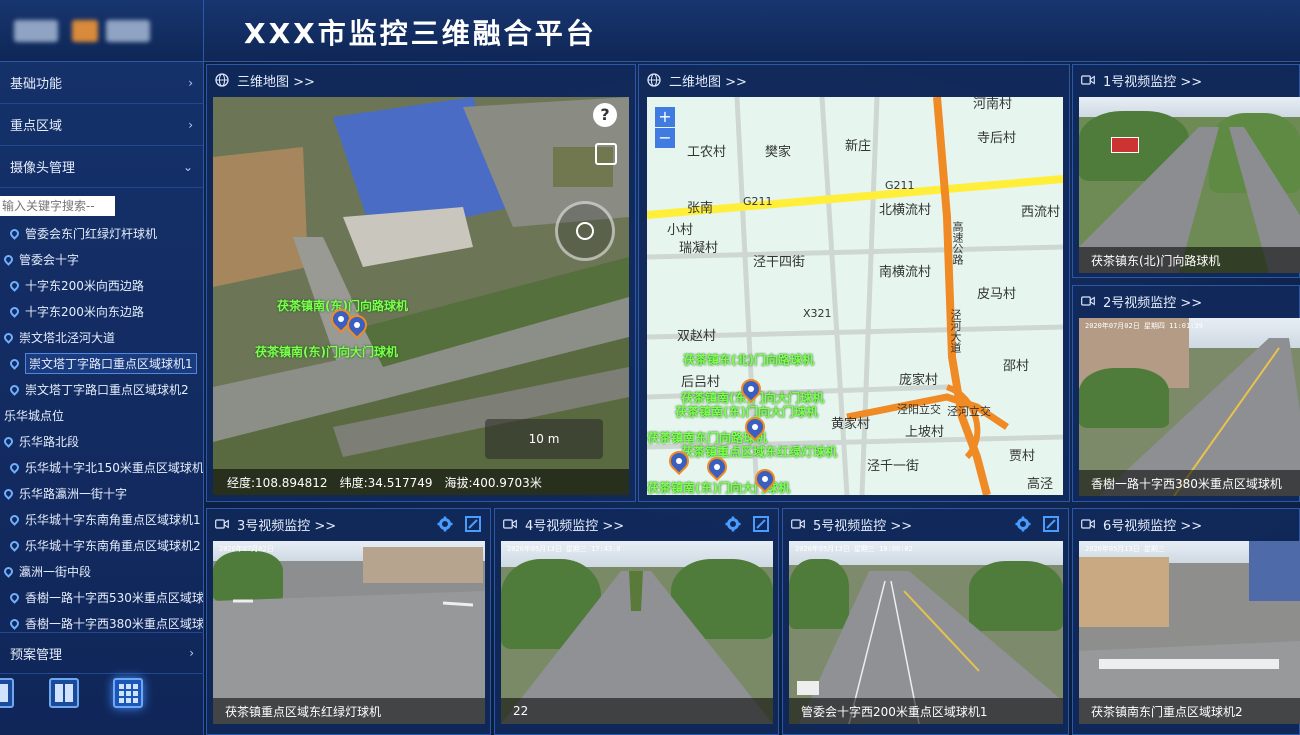  Describe the element at coordinates (680, 230) in the screenshot. I see `map-place-label: 小村` at that location.